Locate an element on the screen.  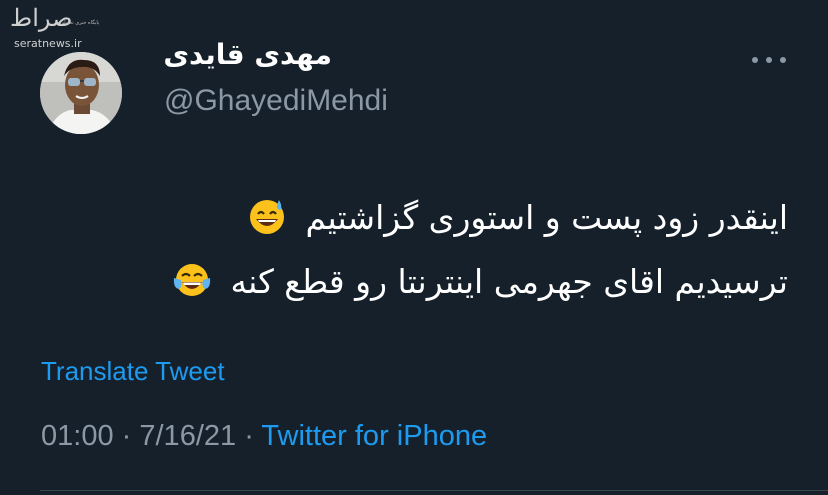
face-with-tears-of-joy-icon is located at coordinates (192, 279).